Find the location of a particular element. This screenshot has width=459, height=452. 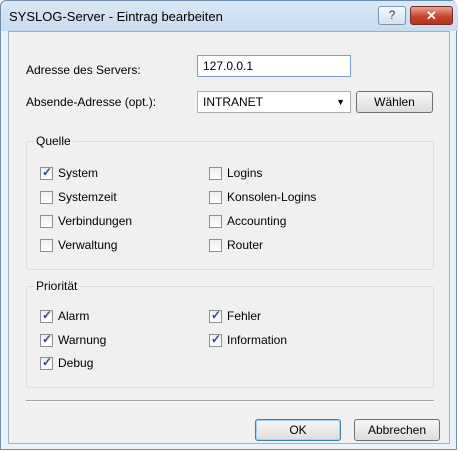

checkbox-label: Warnung is located at coordinates (82, 340).